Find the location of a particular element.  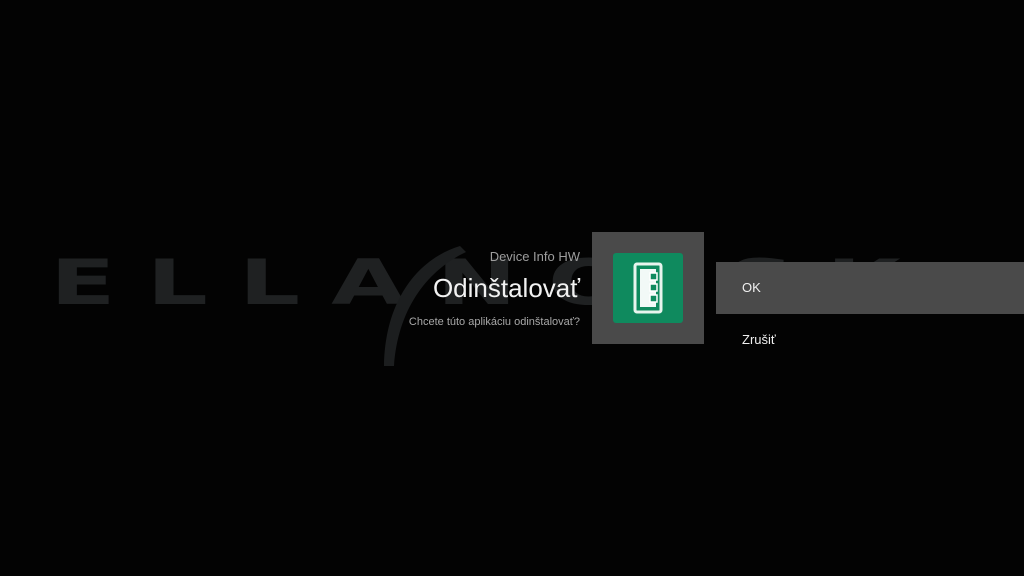

device-info-icon-glyph is located at coordinates (648, 288).